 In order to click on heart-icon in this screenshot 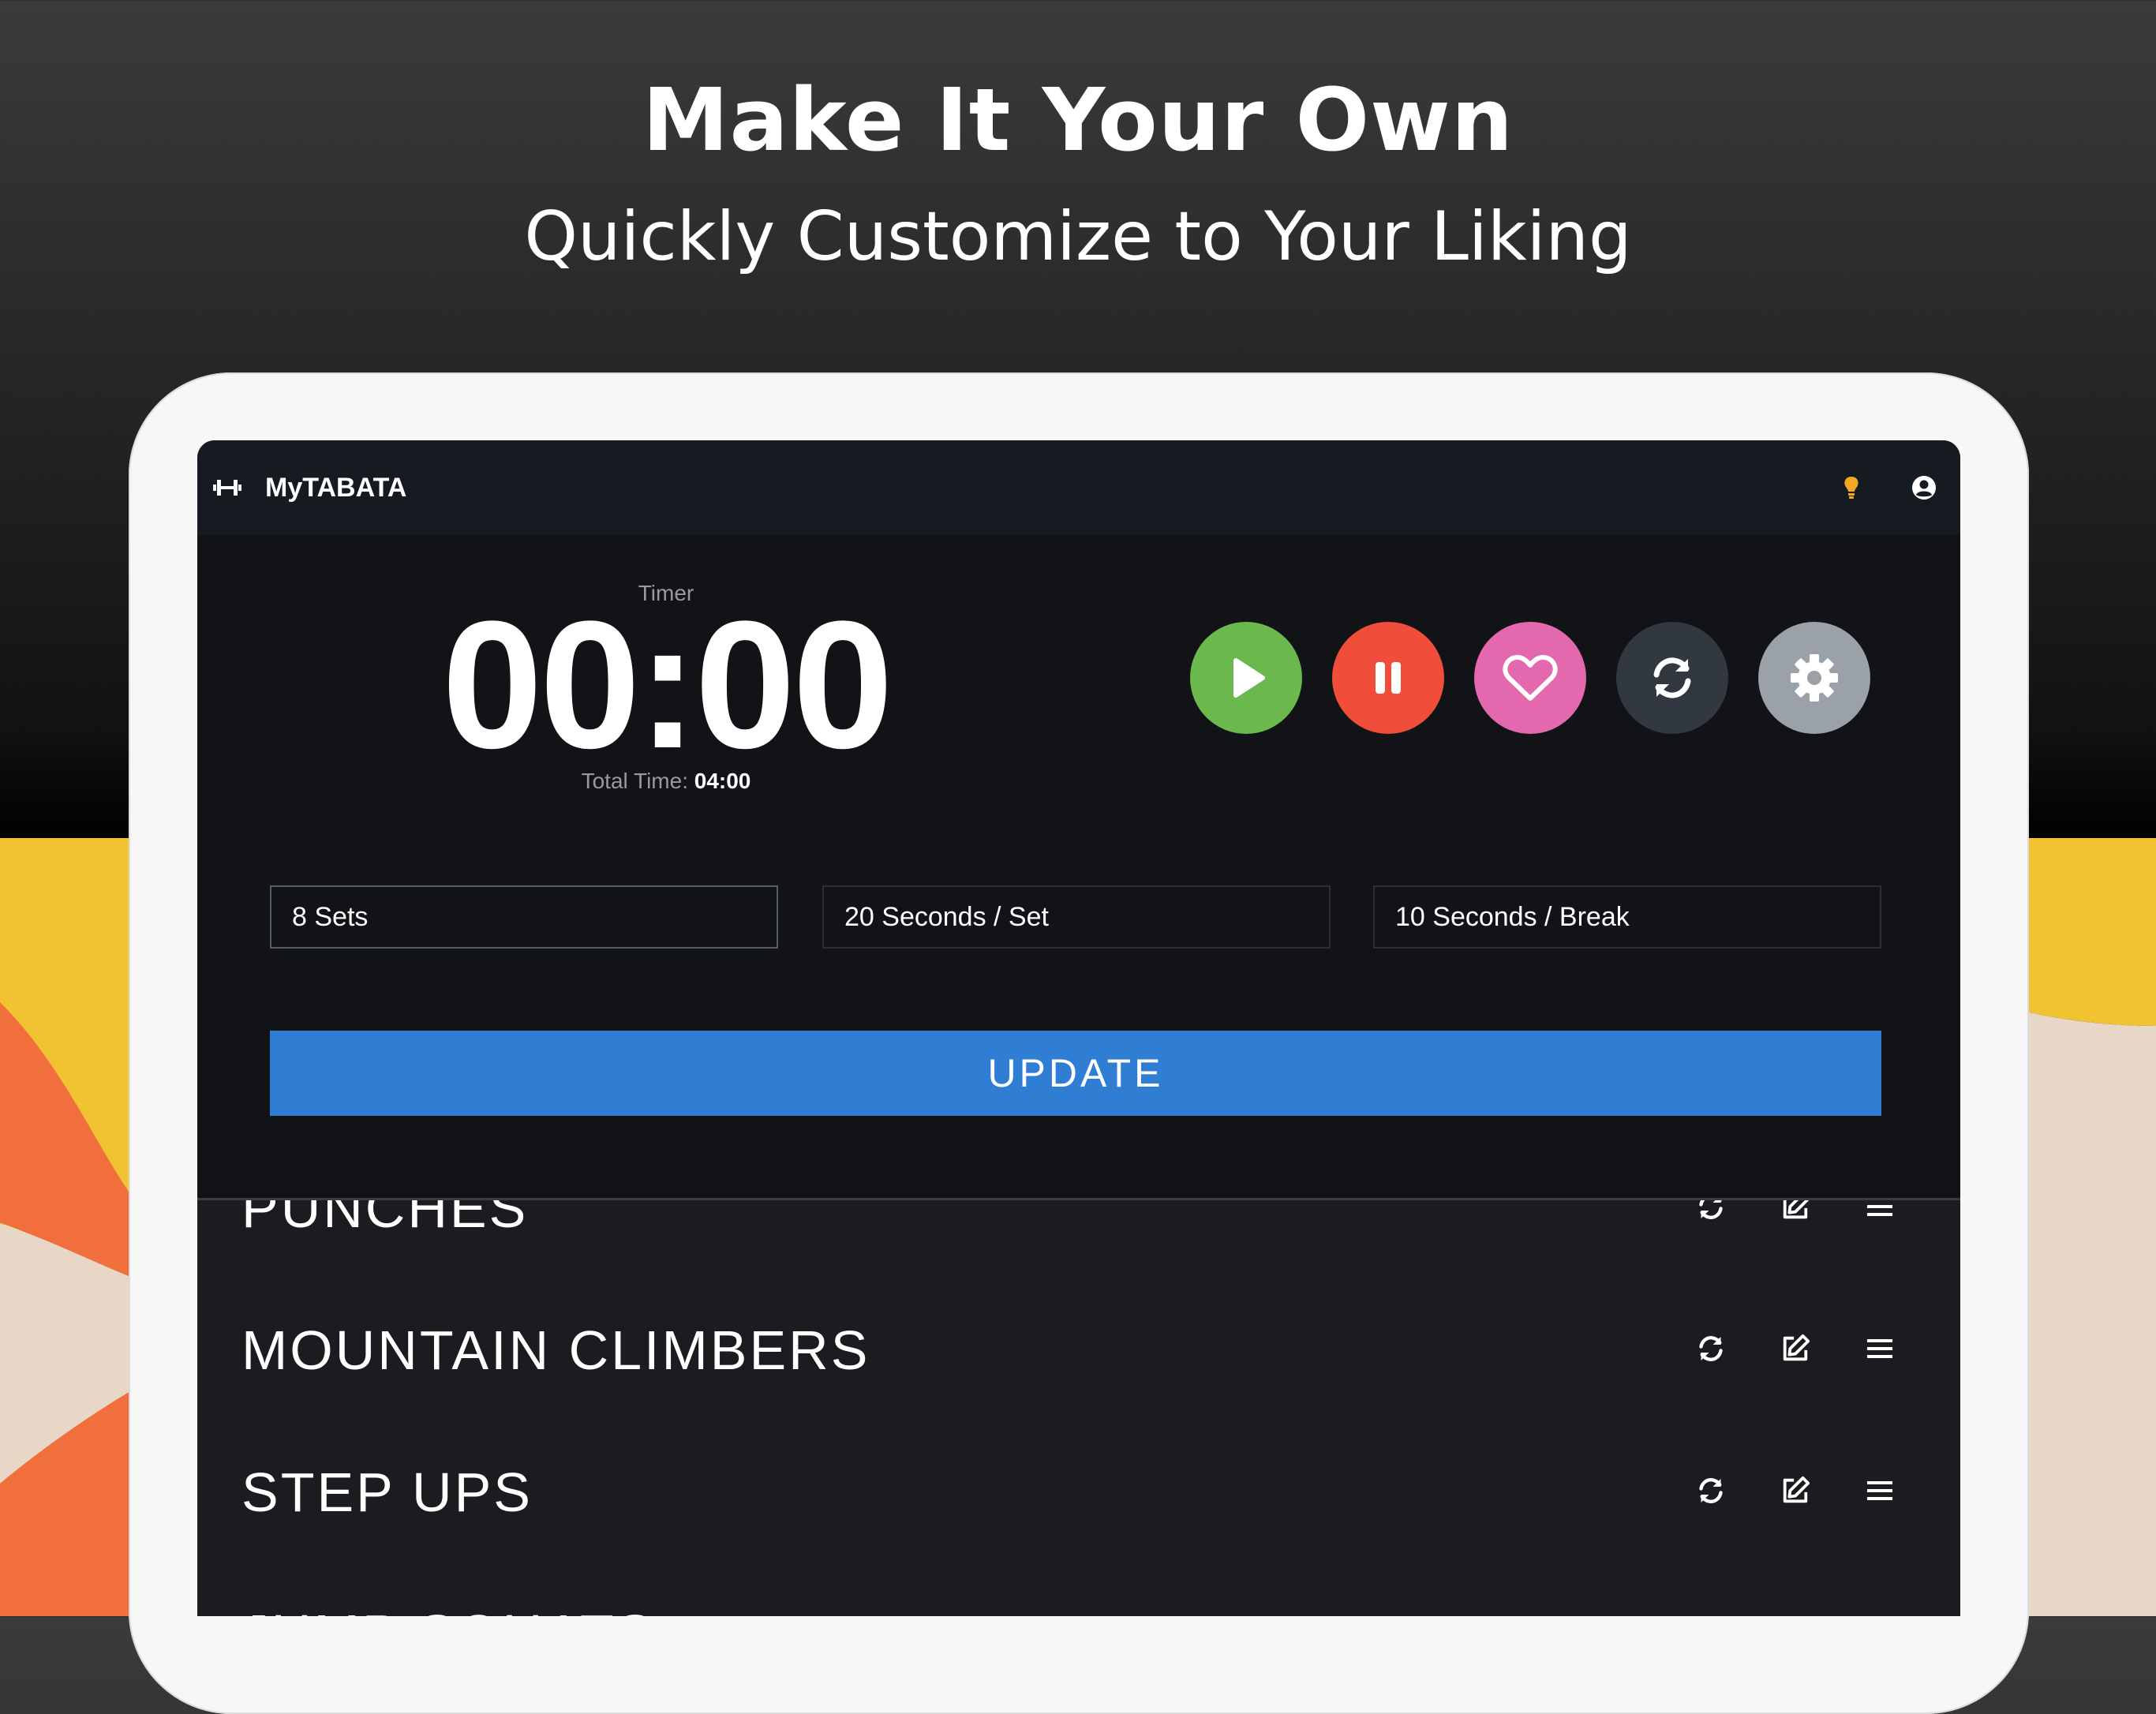, I will do `click(1530, 678)`.